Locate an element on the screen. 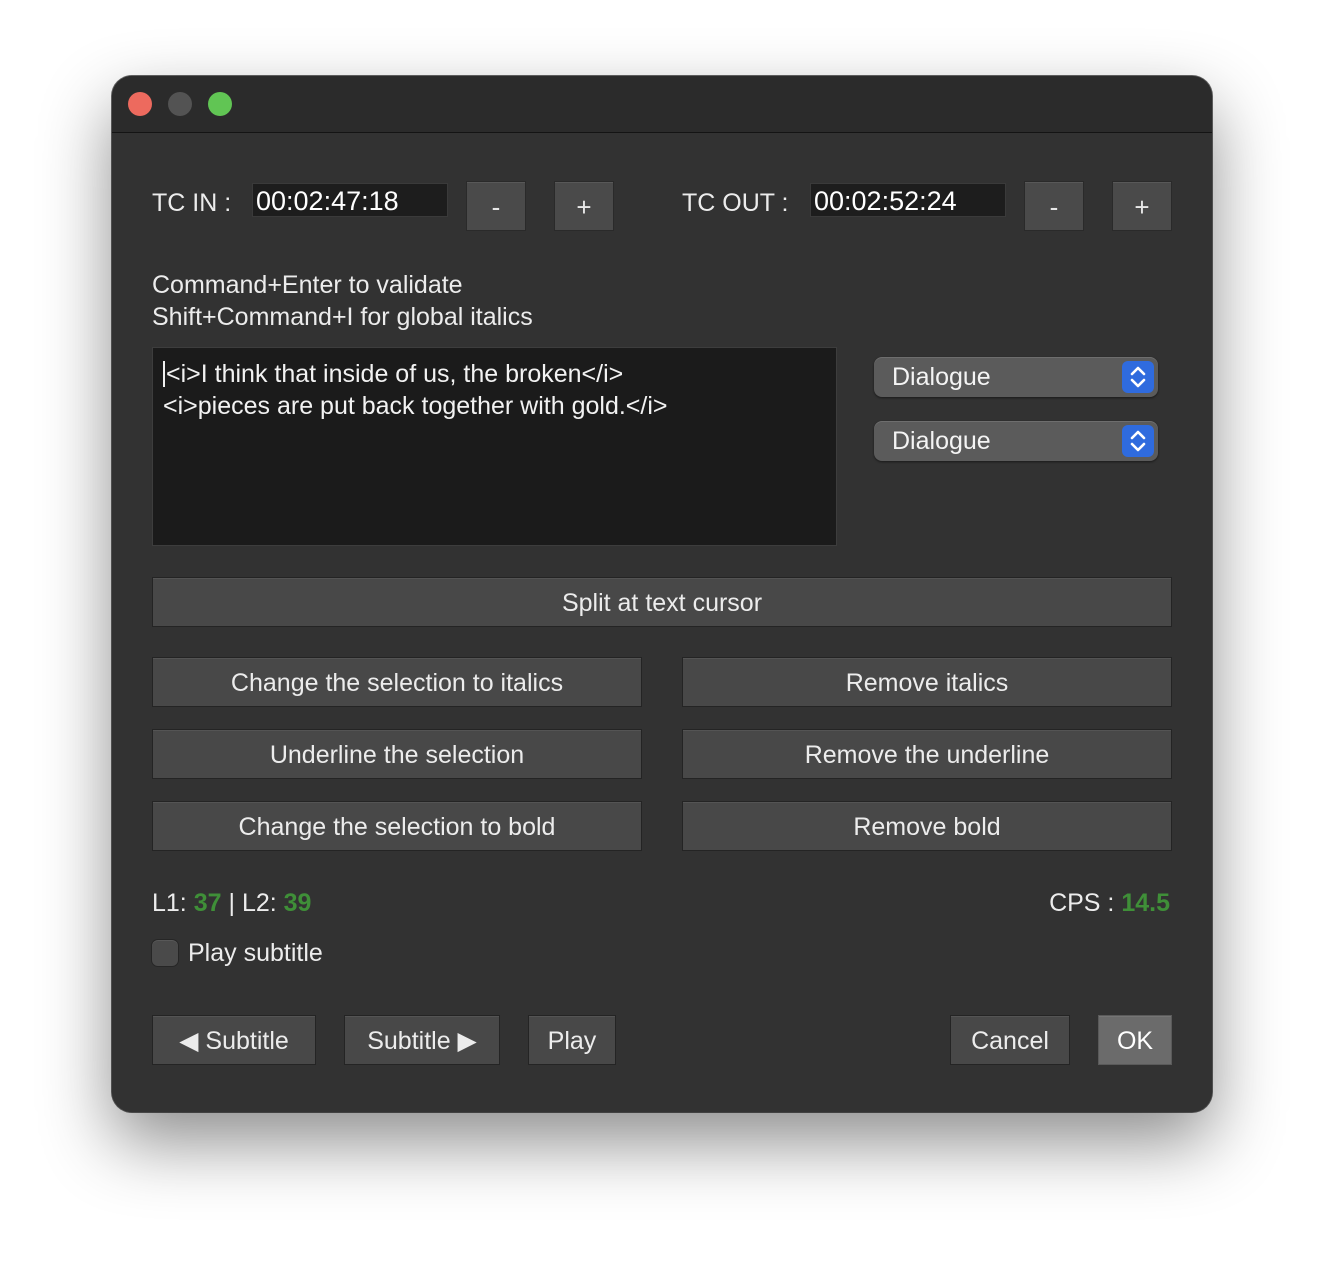 This screenshot has width=1324, height=1262. style-select-line-1-value: Dialogue is located at coordinates (941, 377).